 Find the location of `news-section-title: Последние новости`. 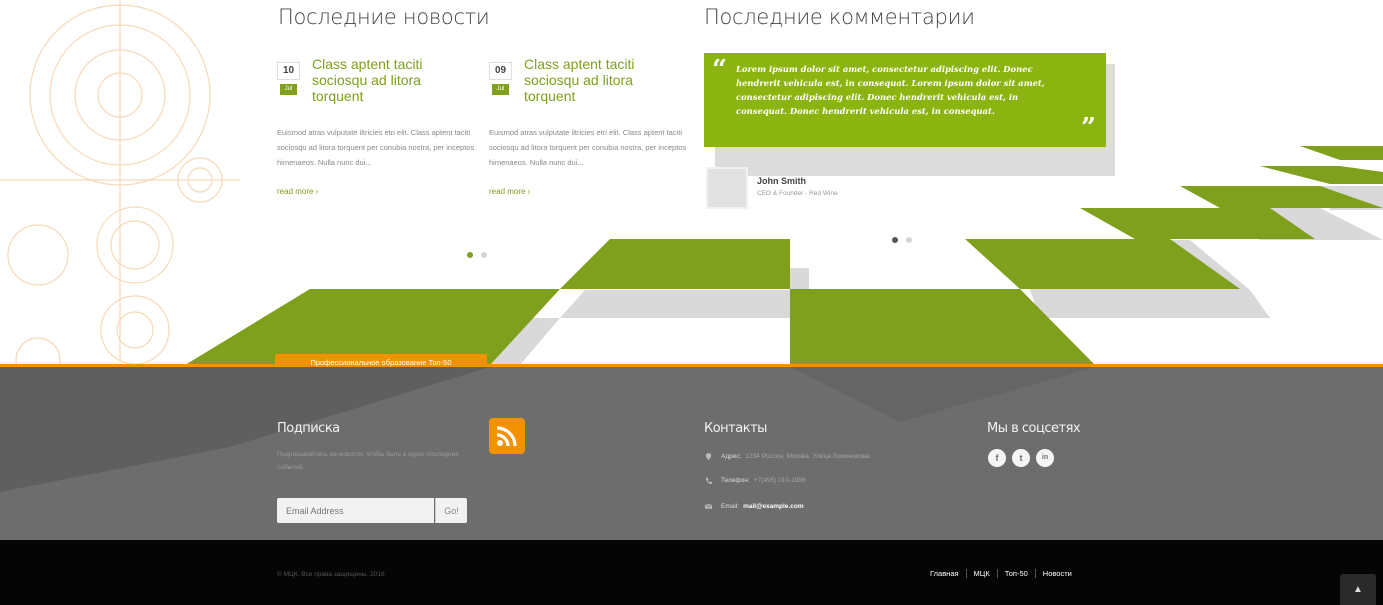

news-section-title: Последние новости is located at coordinates (384, 17).